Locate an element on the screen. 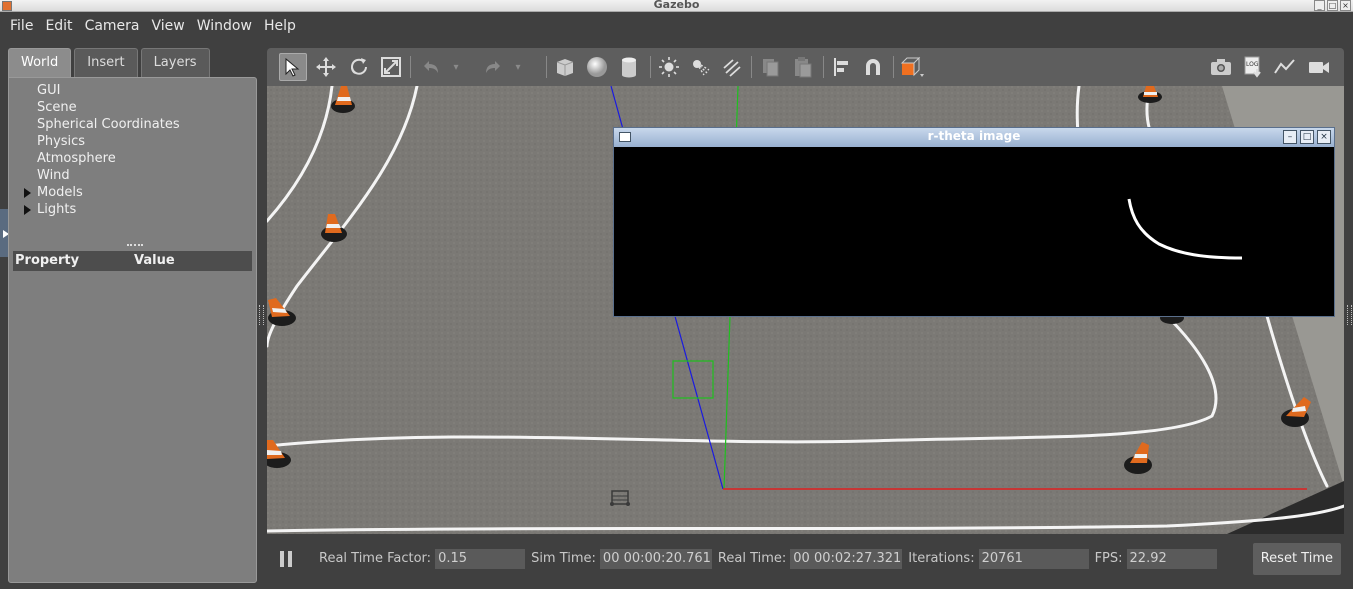 The image size is (1353, 589). minimize-icon: – is located at coordinates (1290, 137).